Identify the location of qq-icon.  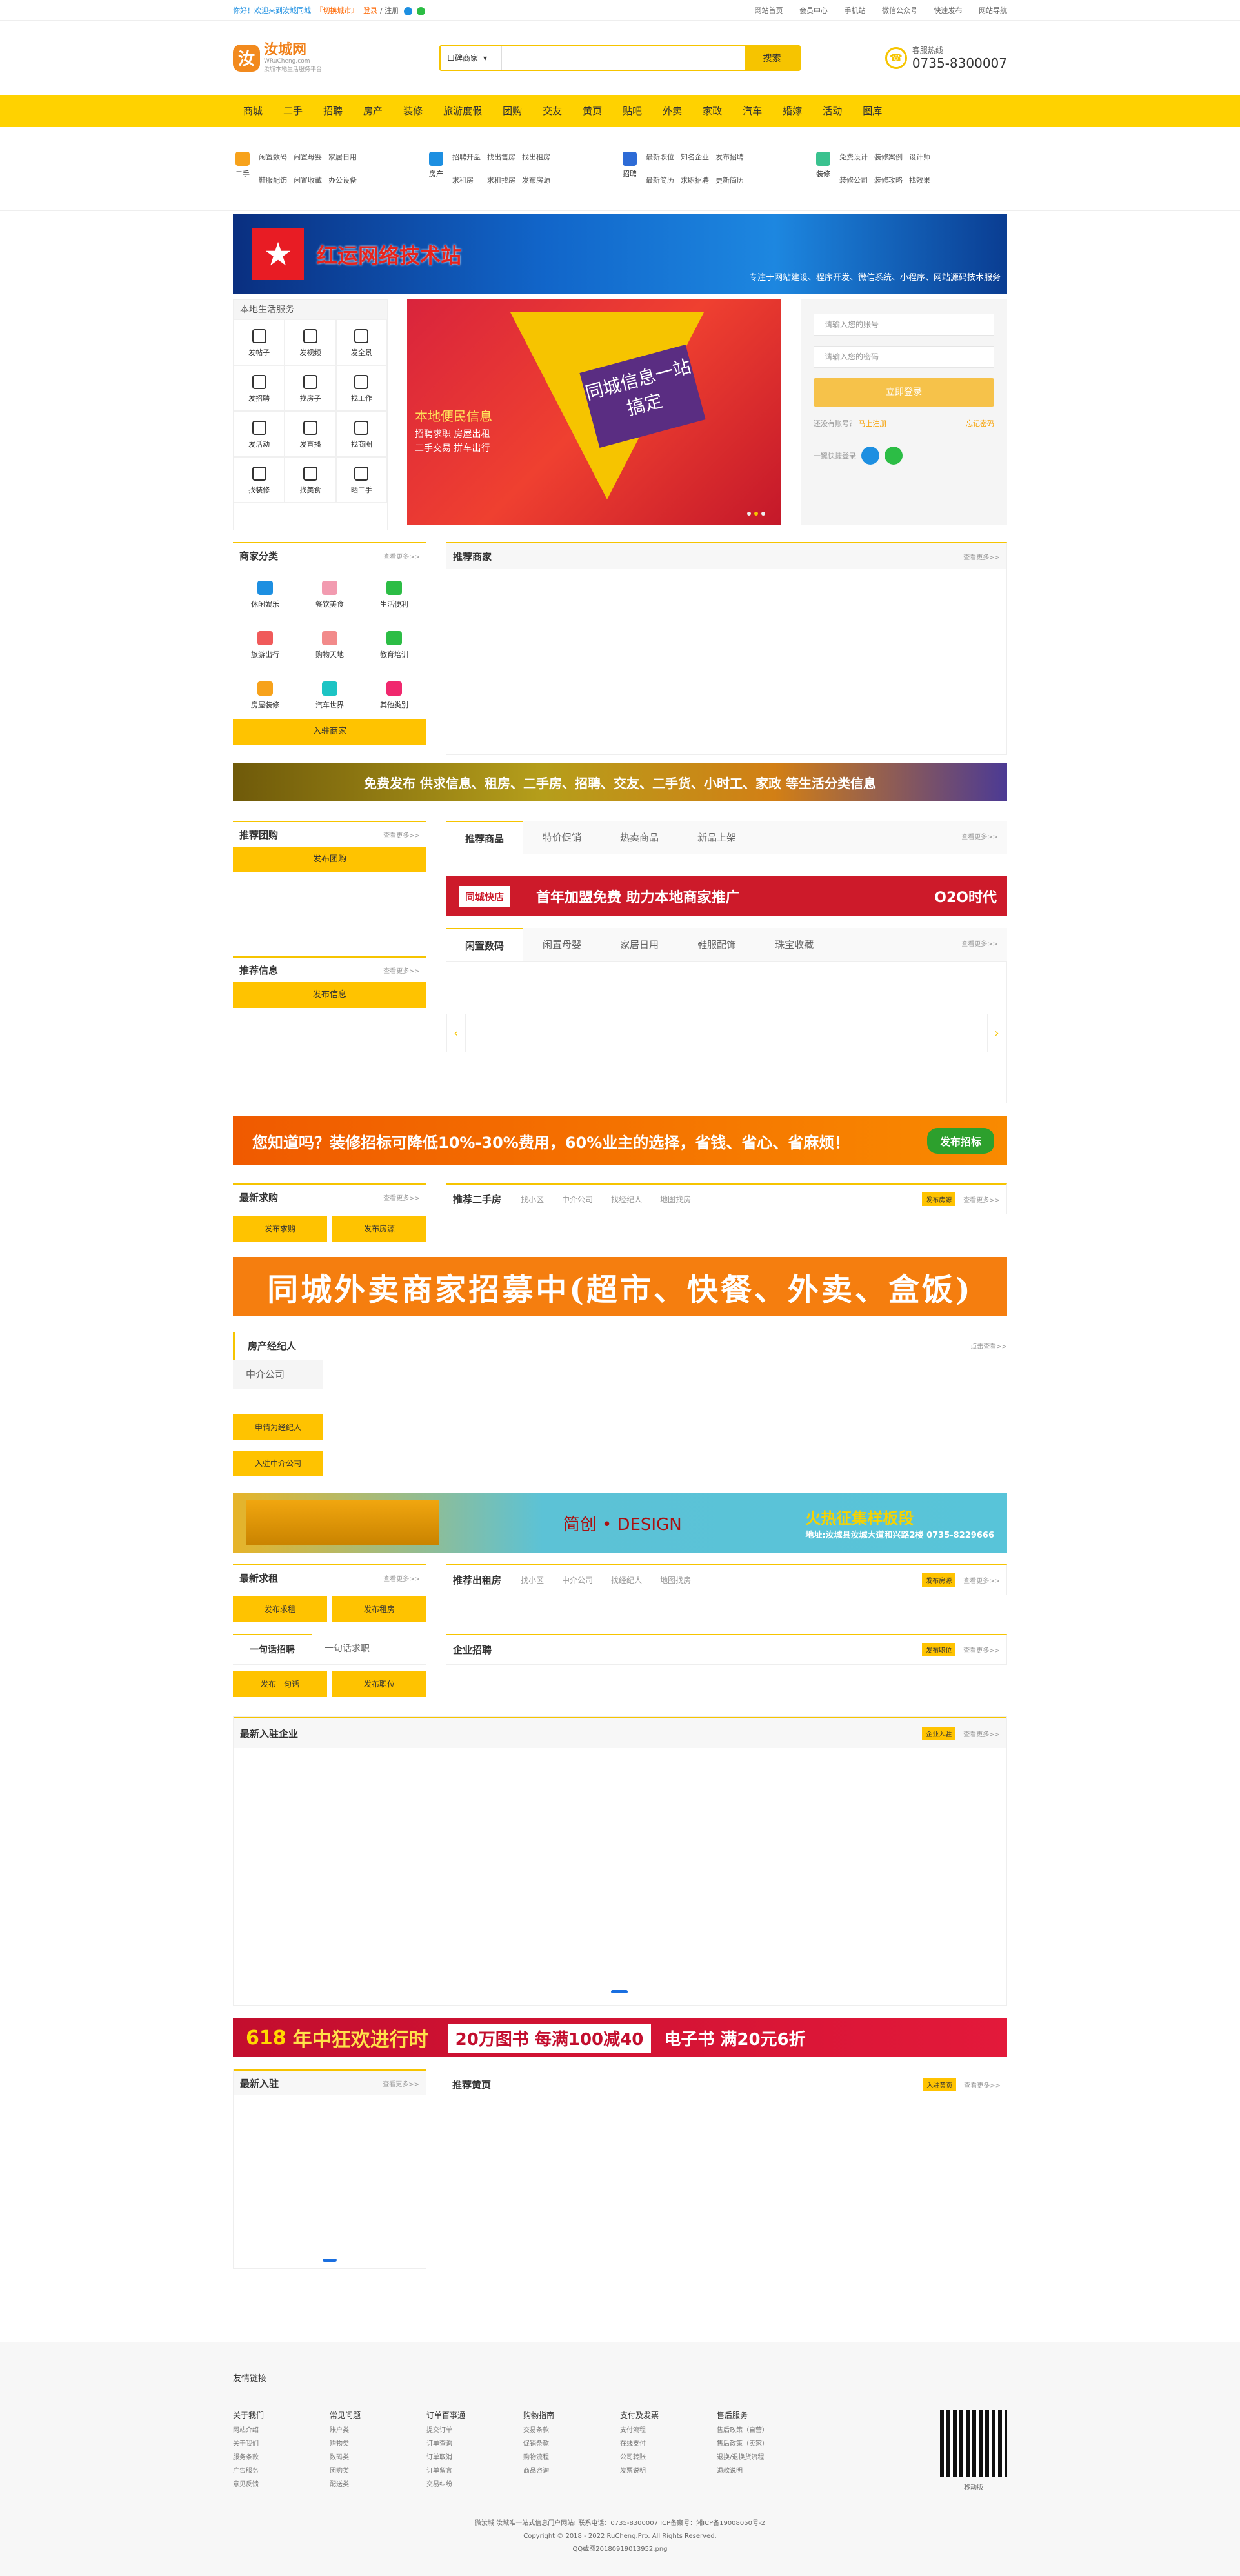
(407, 11).